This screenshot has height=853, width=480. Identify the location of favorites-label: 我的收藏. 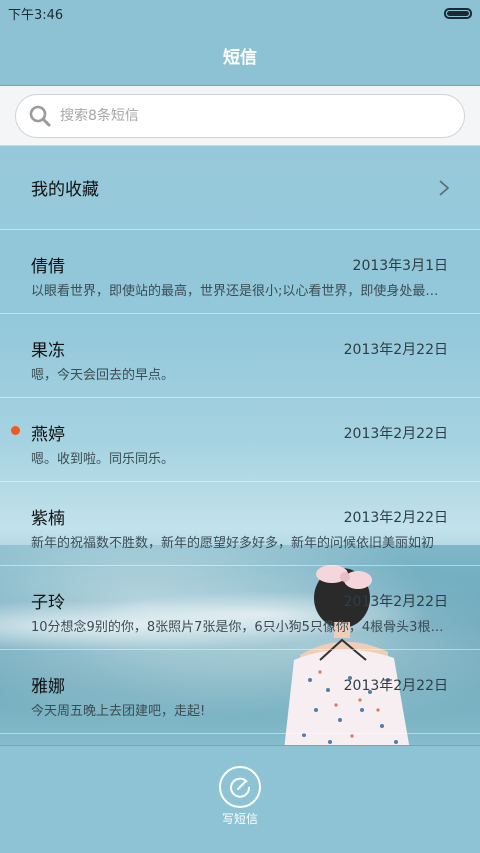
(65, 190).